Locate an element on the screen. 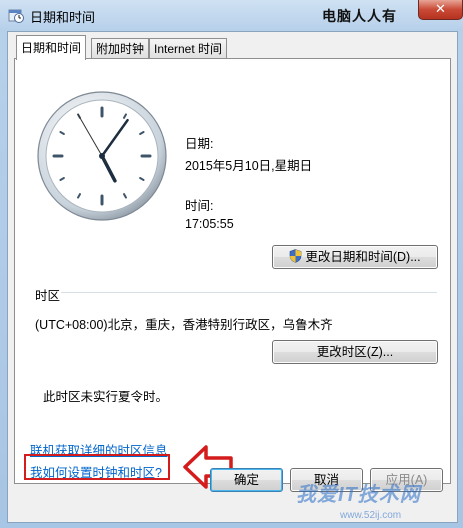 The height and width of the screenshot is (528, 463). time-value: 17:05:55 is located at coordinates (209, 224).